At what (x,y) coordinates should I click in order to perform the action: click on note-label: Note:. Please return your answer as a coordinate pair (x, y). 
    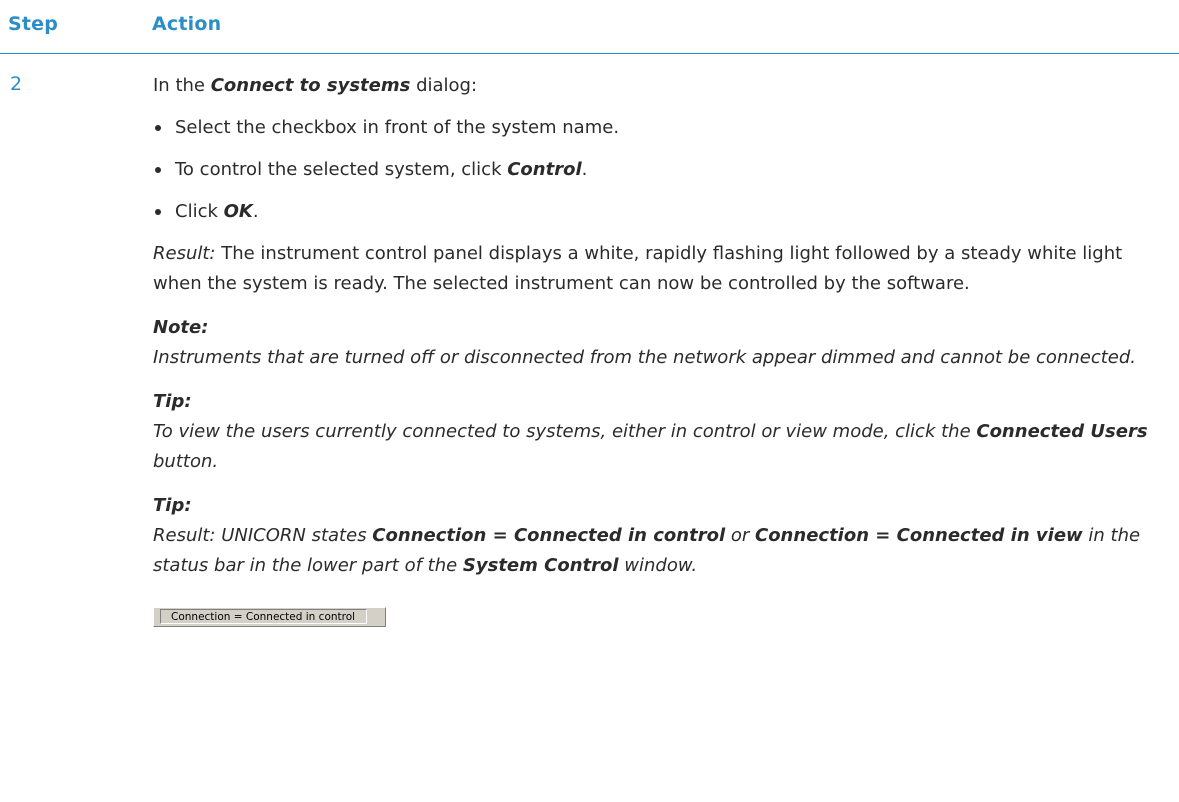
    Looking at the image, I should click on (181, 327).